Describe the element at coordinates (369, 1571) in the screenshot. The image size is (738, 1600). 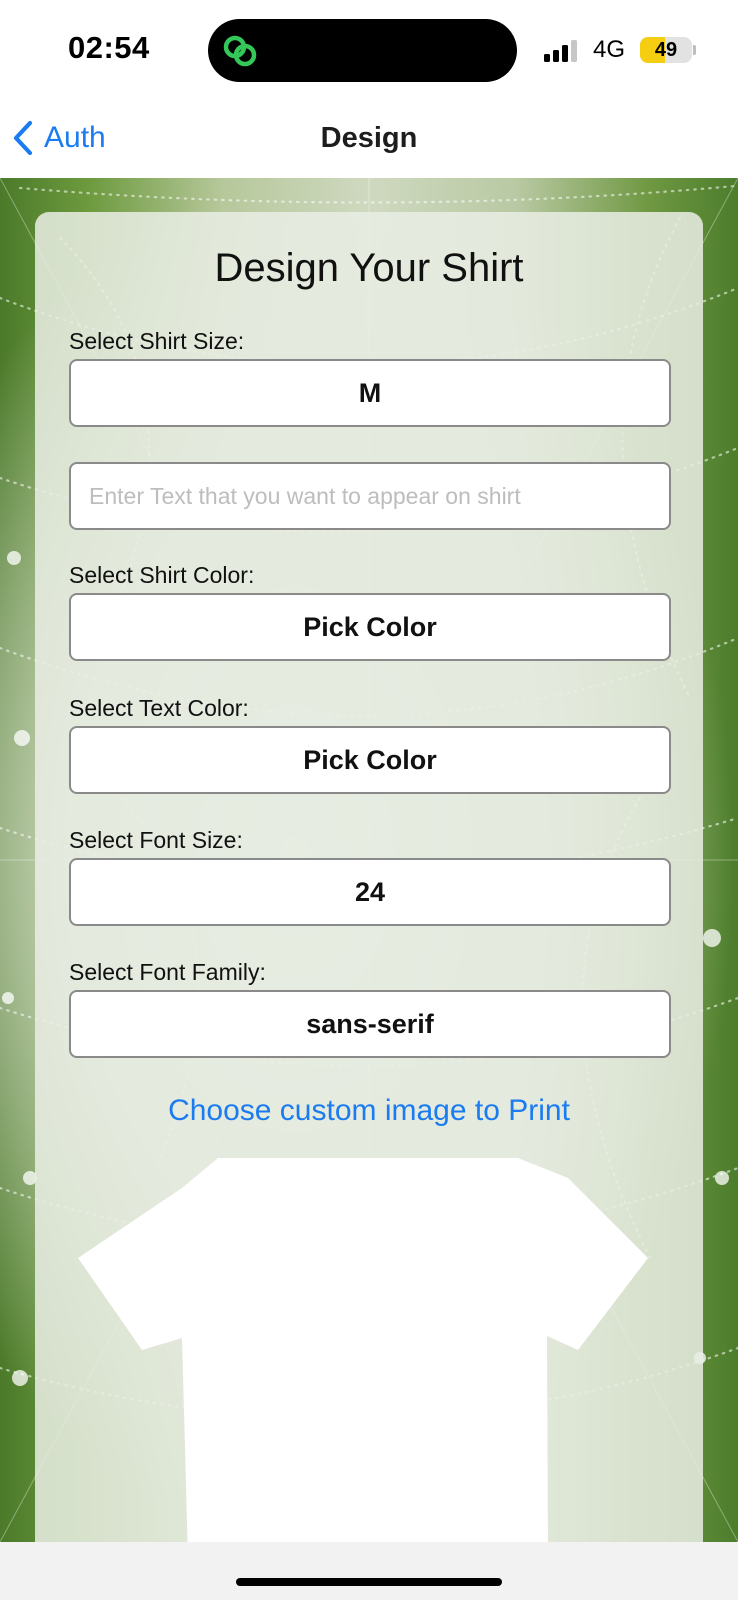
I see `home-indicator-area` at that location.